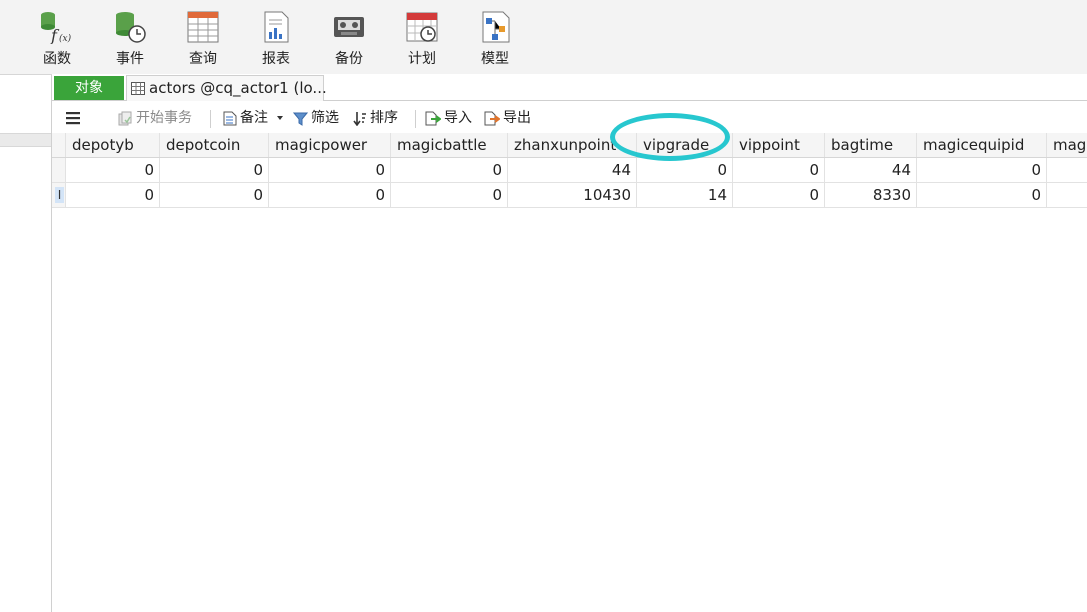 The width and height of the screenshot is (1087, 612). I want to click on highlight-circle, so click(670, 137).